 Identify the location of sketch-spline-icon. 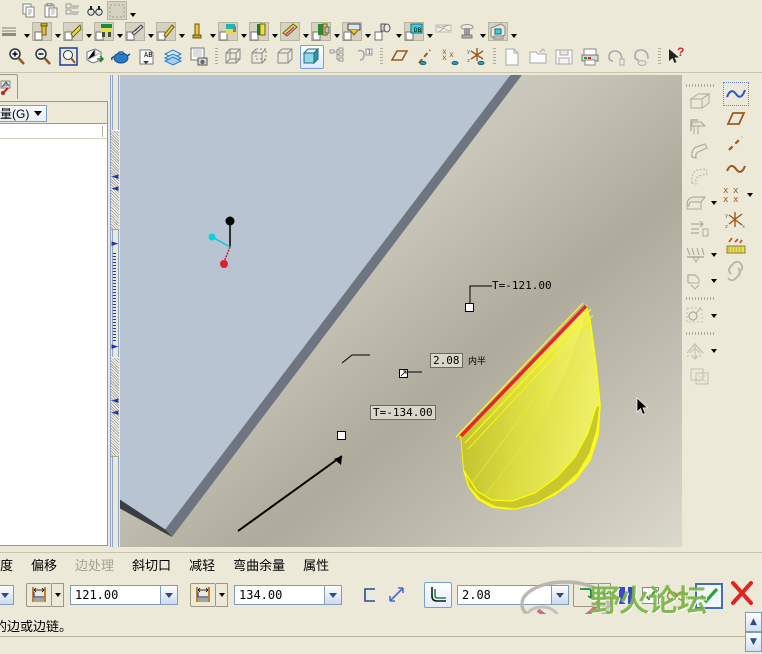
(736, 94).